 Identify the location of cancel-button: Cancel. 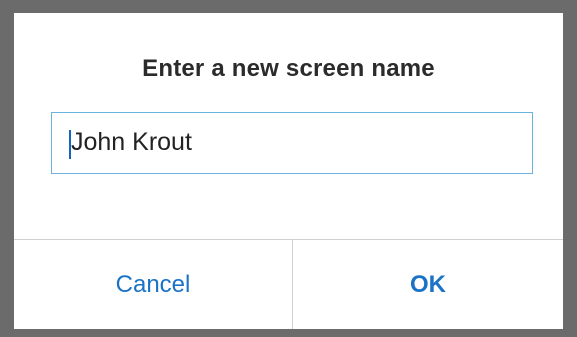
(153, 284).